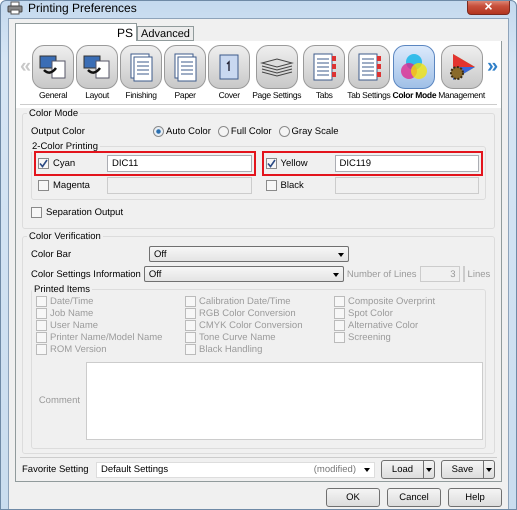  What do you see at coordinates (475, 497) in the screenshot?
I see `dialog-button: Help` at bounding box center [475, 497].